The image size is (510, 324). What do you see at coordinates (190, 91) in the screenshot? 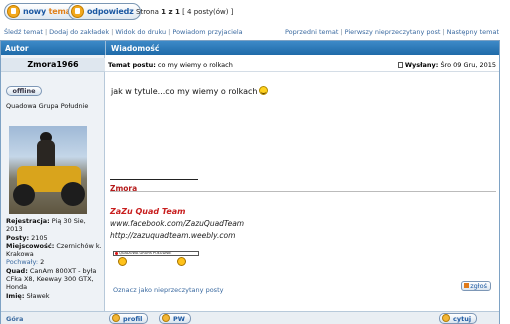
I see `post-body: jak w tytule...co my wiemy o rolkach` at bounding box center [190, 91].